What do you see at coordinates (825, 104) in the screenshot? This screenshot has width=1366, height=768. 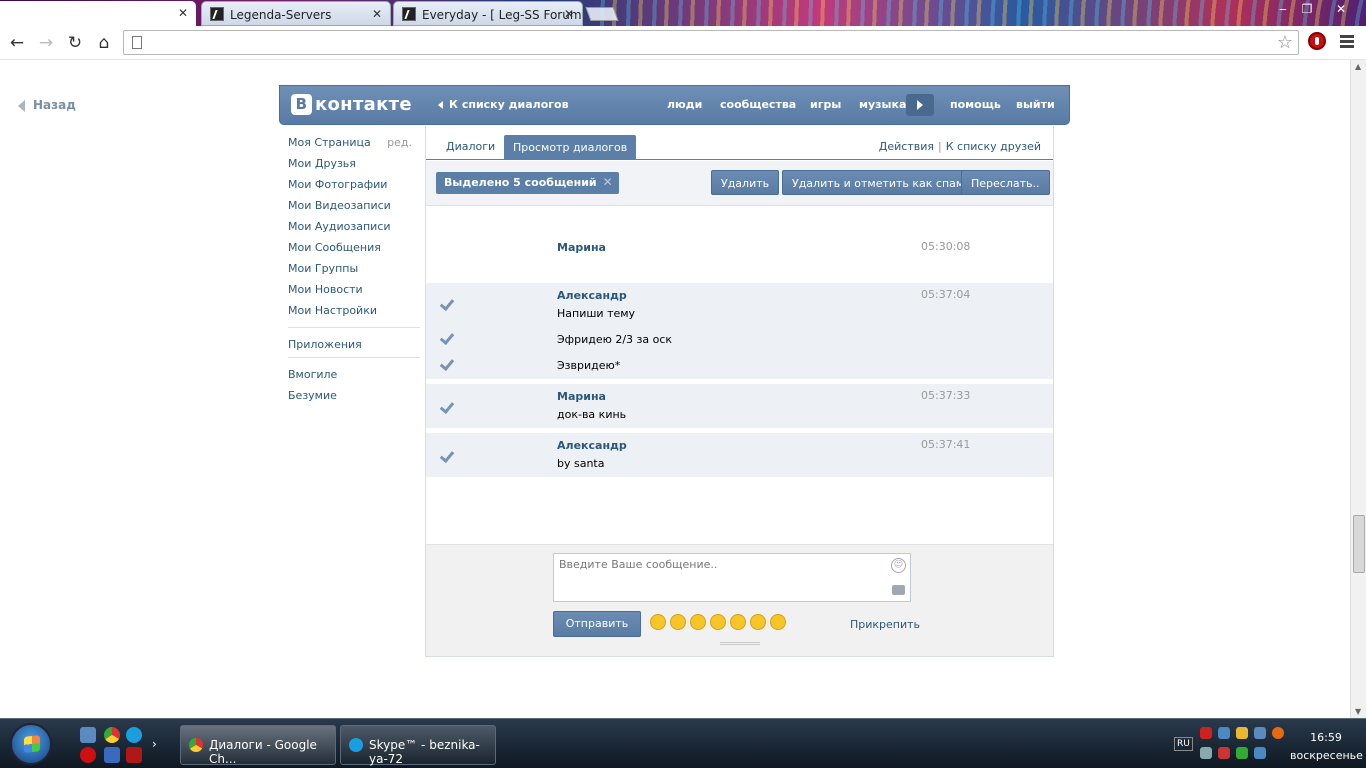 I see `nav-games: игры` at bounding box center [825, 104].